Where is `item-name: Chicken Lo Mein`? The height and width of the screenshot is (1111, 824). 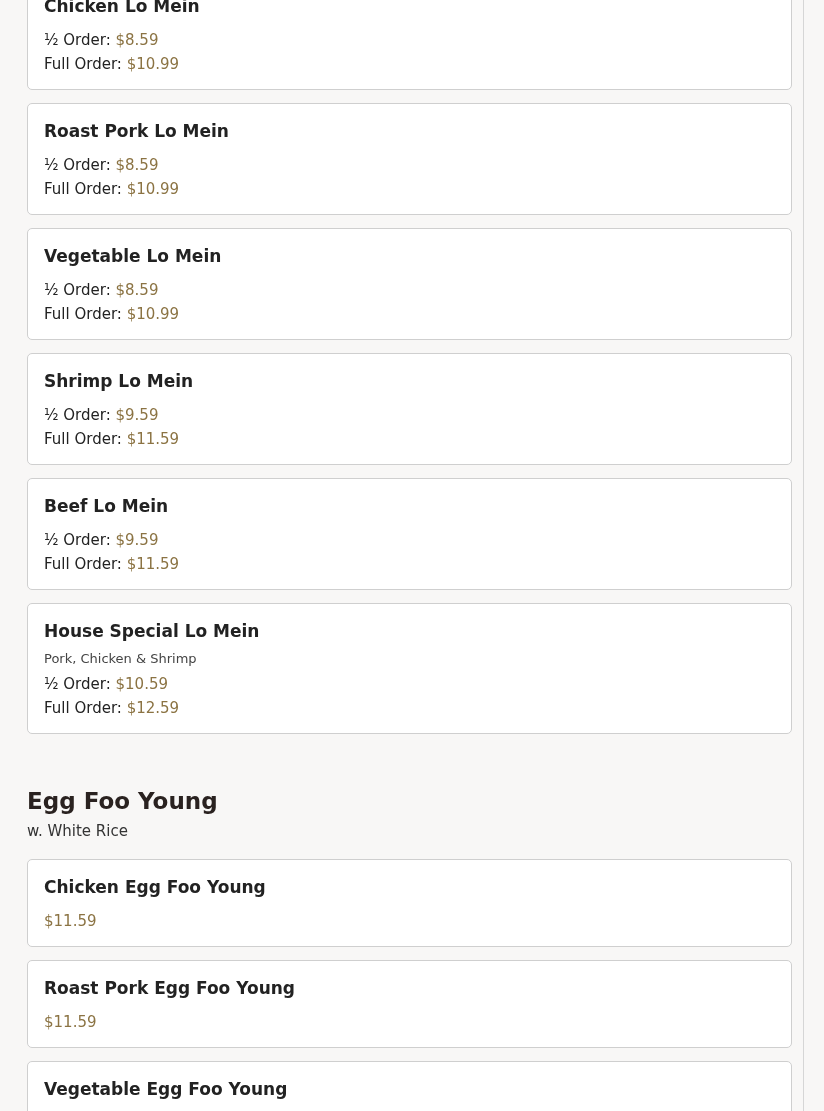
item-name: Chicken Lo Mein is located at coordinates (122, 9).